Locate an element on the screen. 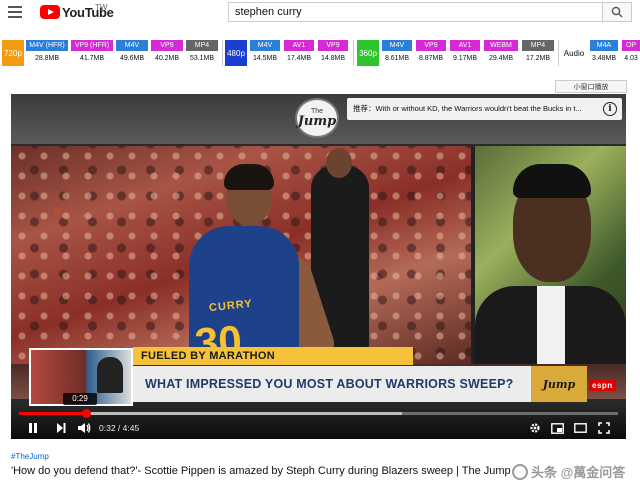  logo-big-text: Jump is located at coordinates (317, 121).